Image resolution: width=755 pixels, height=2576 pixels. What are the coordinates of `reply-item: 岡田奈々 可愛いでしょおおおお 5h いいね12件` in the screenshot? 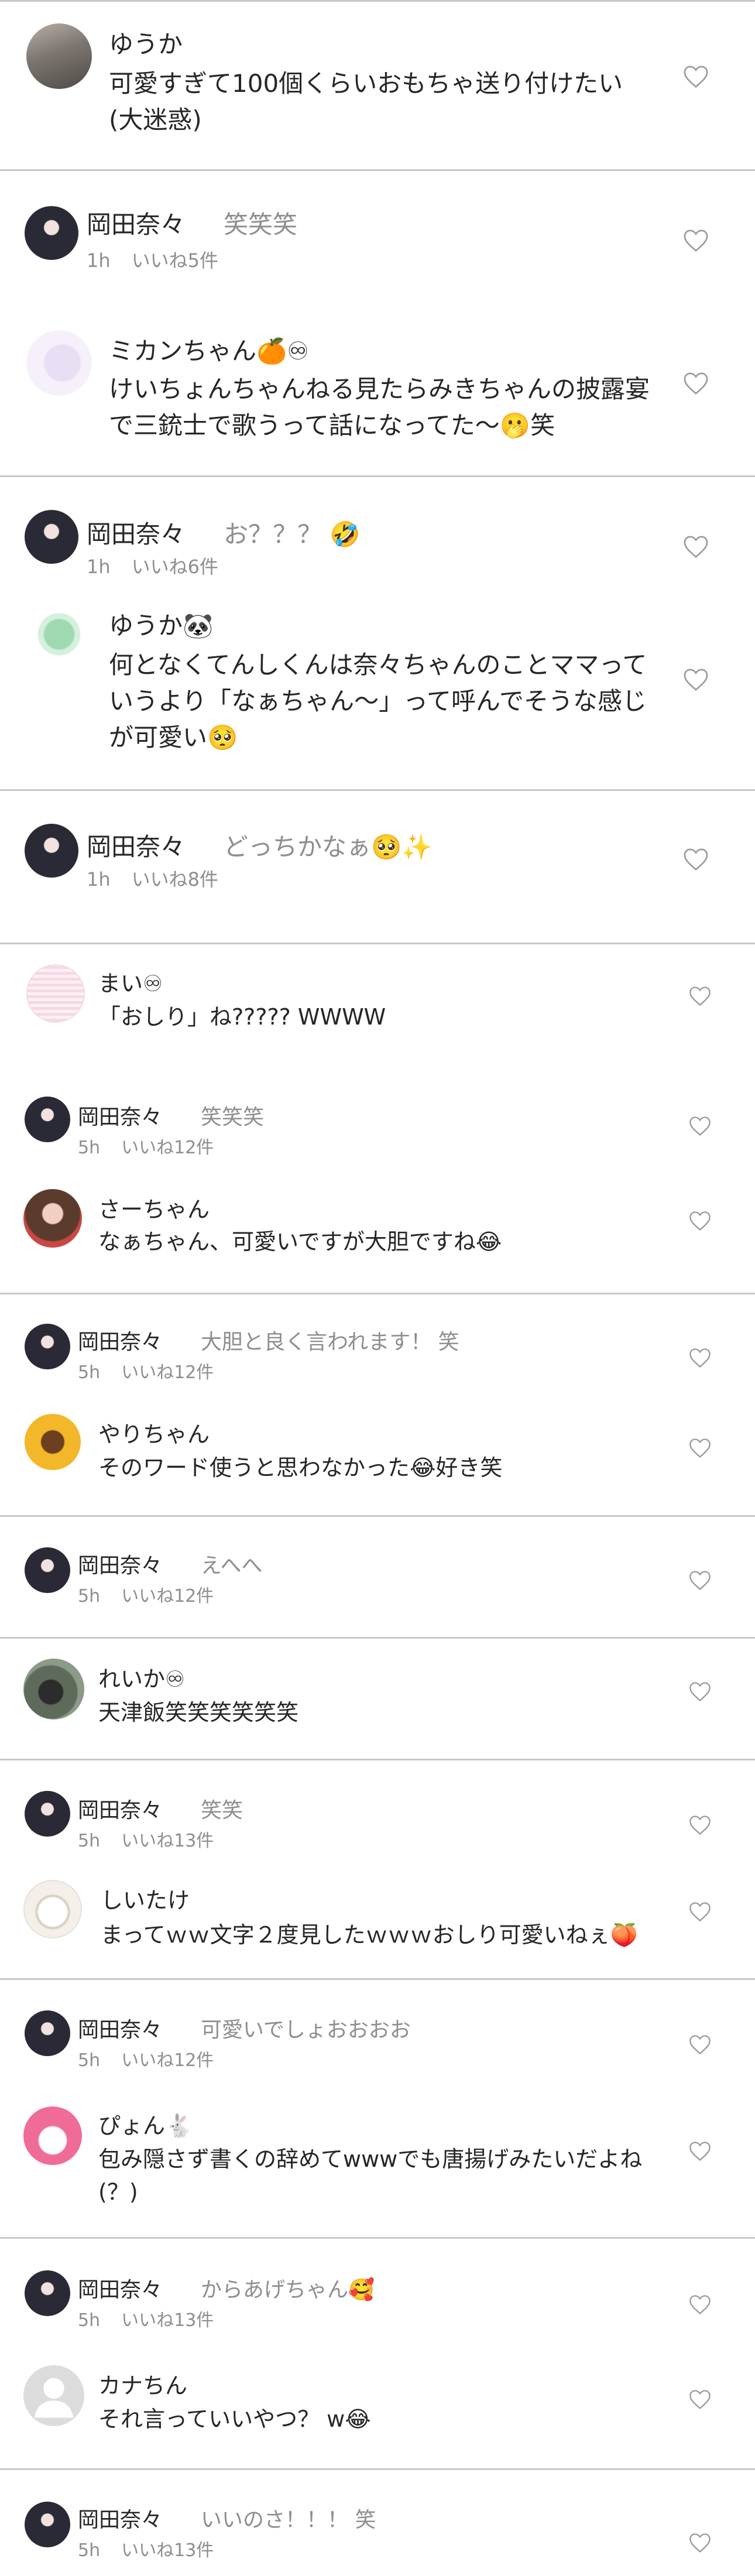 It's located at (377, 2032).